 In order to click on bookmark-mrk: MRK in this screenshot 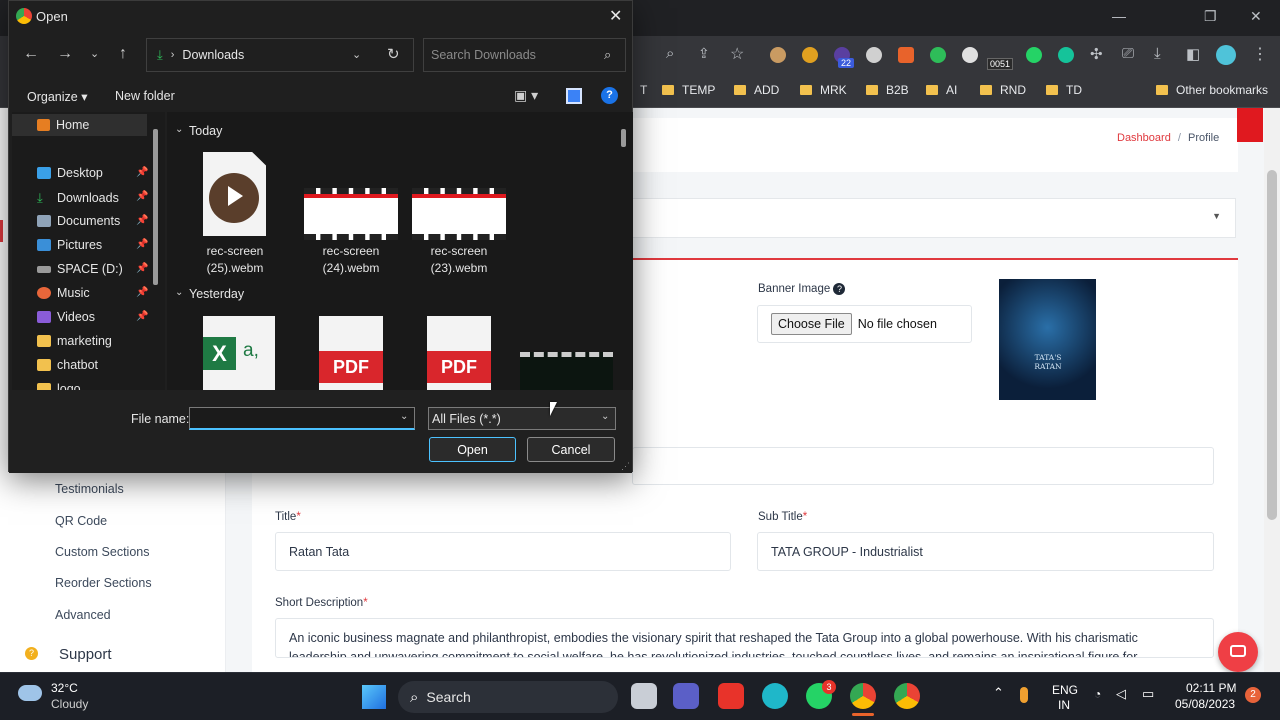, I will do `click(823, 90)`.